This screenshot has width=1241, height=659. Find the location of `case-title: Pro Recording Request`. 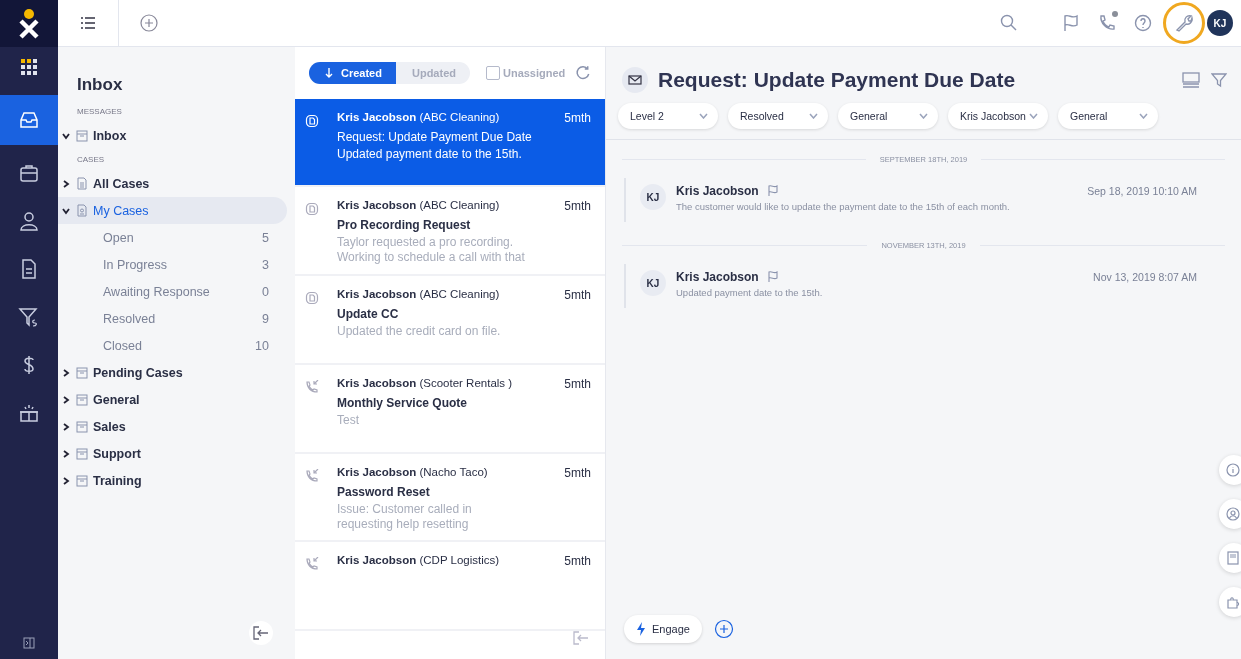

case-title: Pro Recording Request is located at coordinates (404, 225).